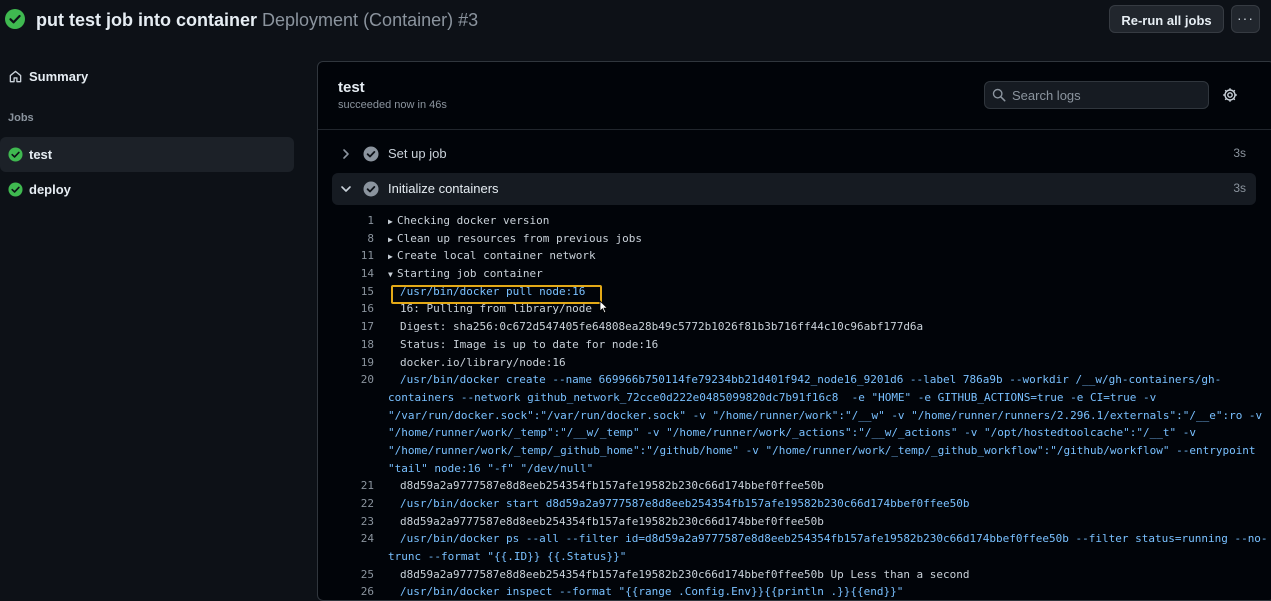 This screenshot has width=1271, height=601. Describe the element at coordinates (147, 189) in the screenshot. I see `sidebar-item-deploy: deploy` at that location.